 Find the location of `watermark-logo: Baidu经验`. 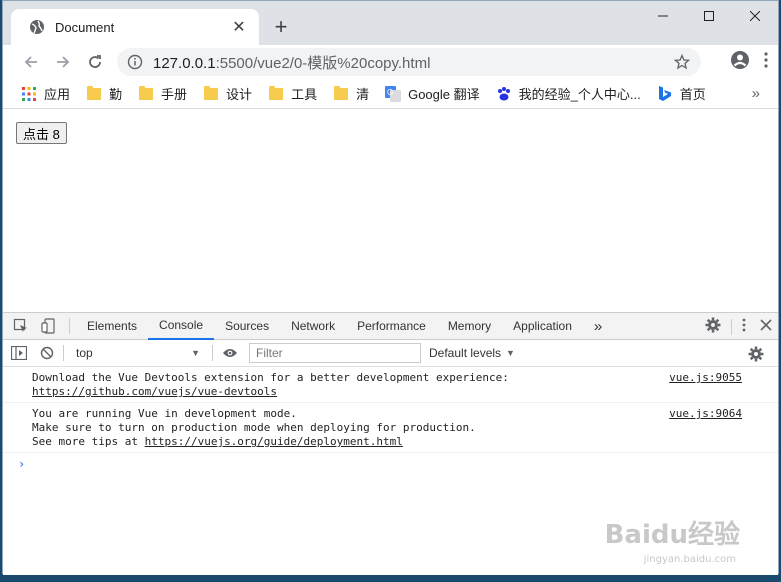

watermark-logo: Baidu经验 is located at coordinates (672, 535).